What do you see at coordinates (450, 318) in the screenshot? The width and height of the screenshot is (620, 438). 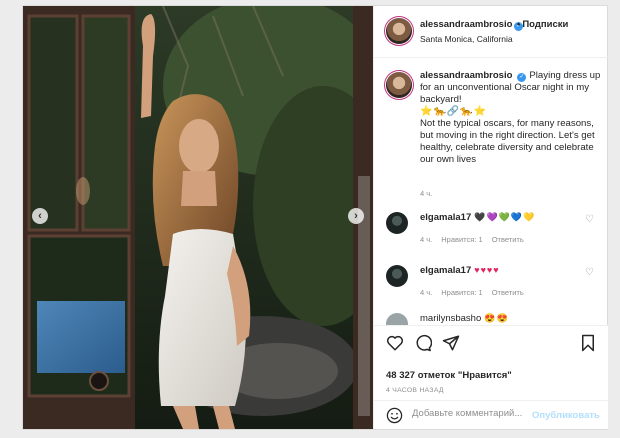 I see `comment-username: marilynsbasho` at bounding box center [450, 318].